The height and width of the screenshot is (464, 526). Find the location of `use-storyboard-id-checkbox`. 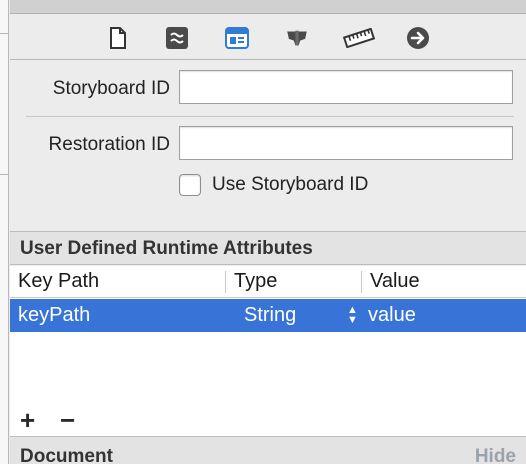

use-storyboard-id-checkbox is located at coordinates (190, 185).